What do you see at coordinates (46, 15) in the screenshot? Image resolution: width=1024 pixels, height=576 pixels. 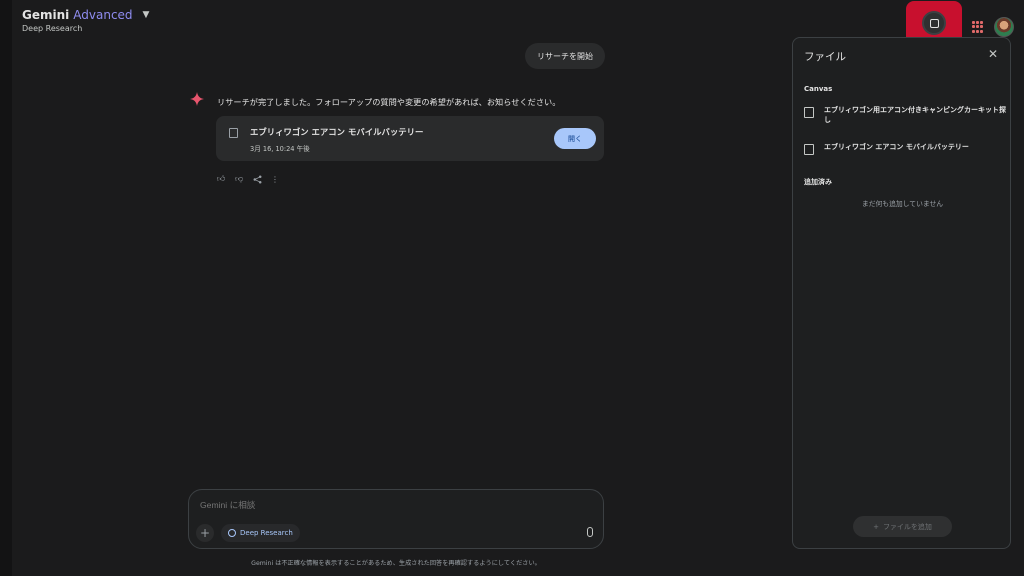 I see `brand-name: Gemini` at bounding box center [46, 15].